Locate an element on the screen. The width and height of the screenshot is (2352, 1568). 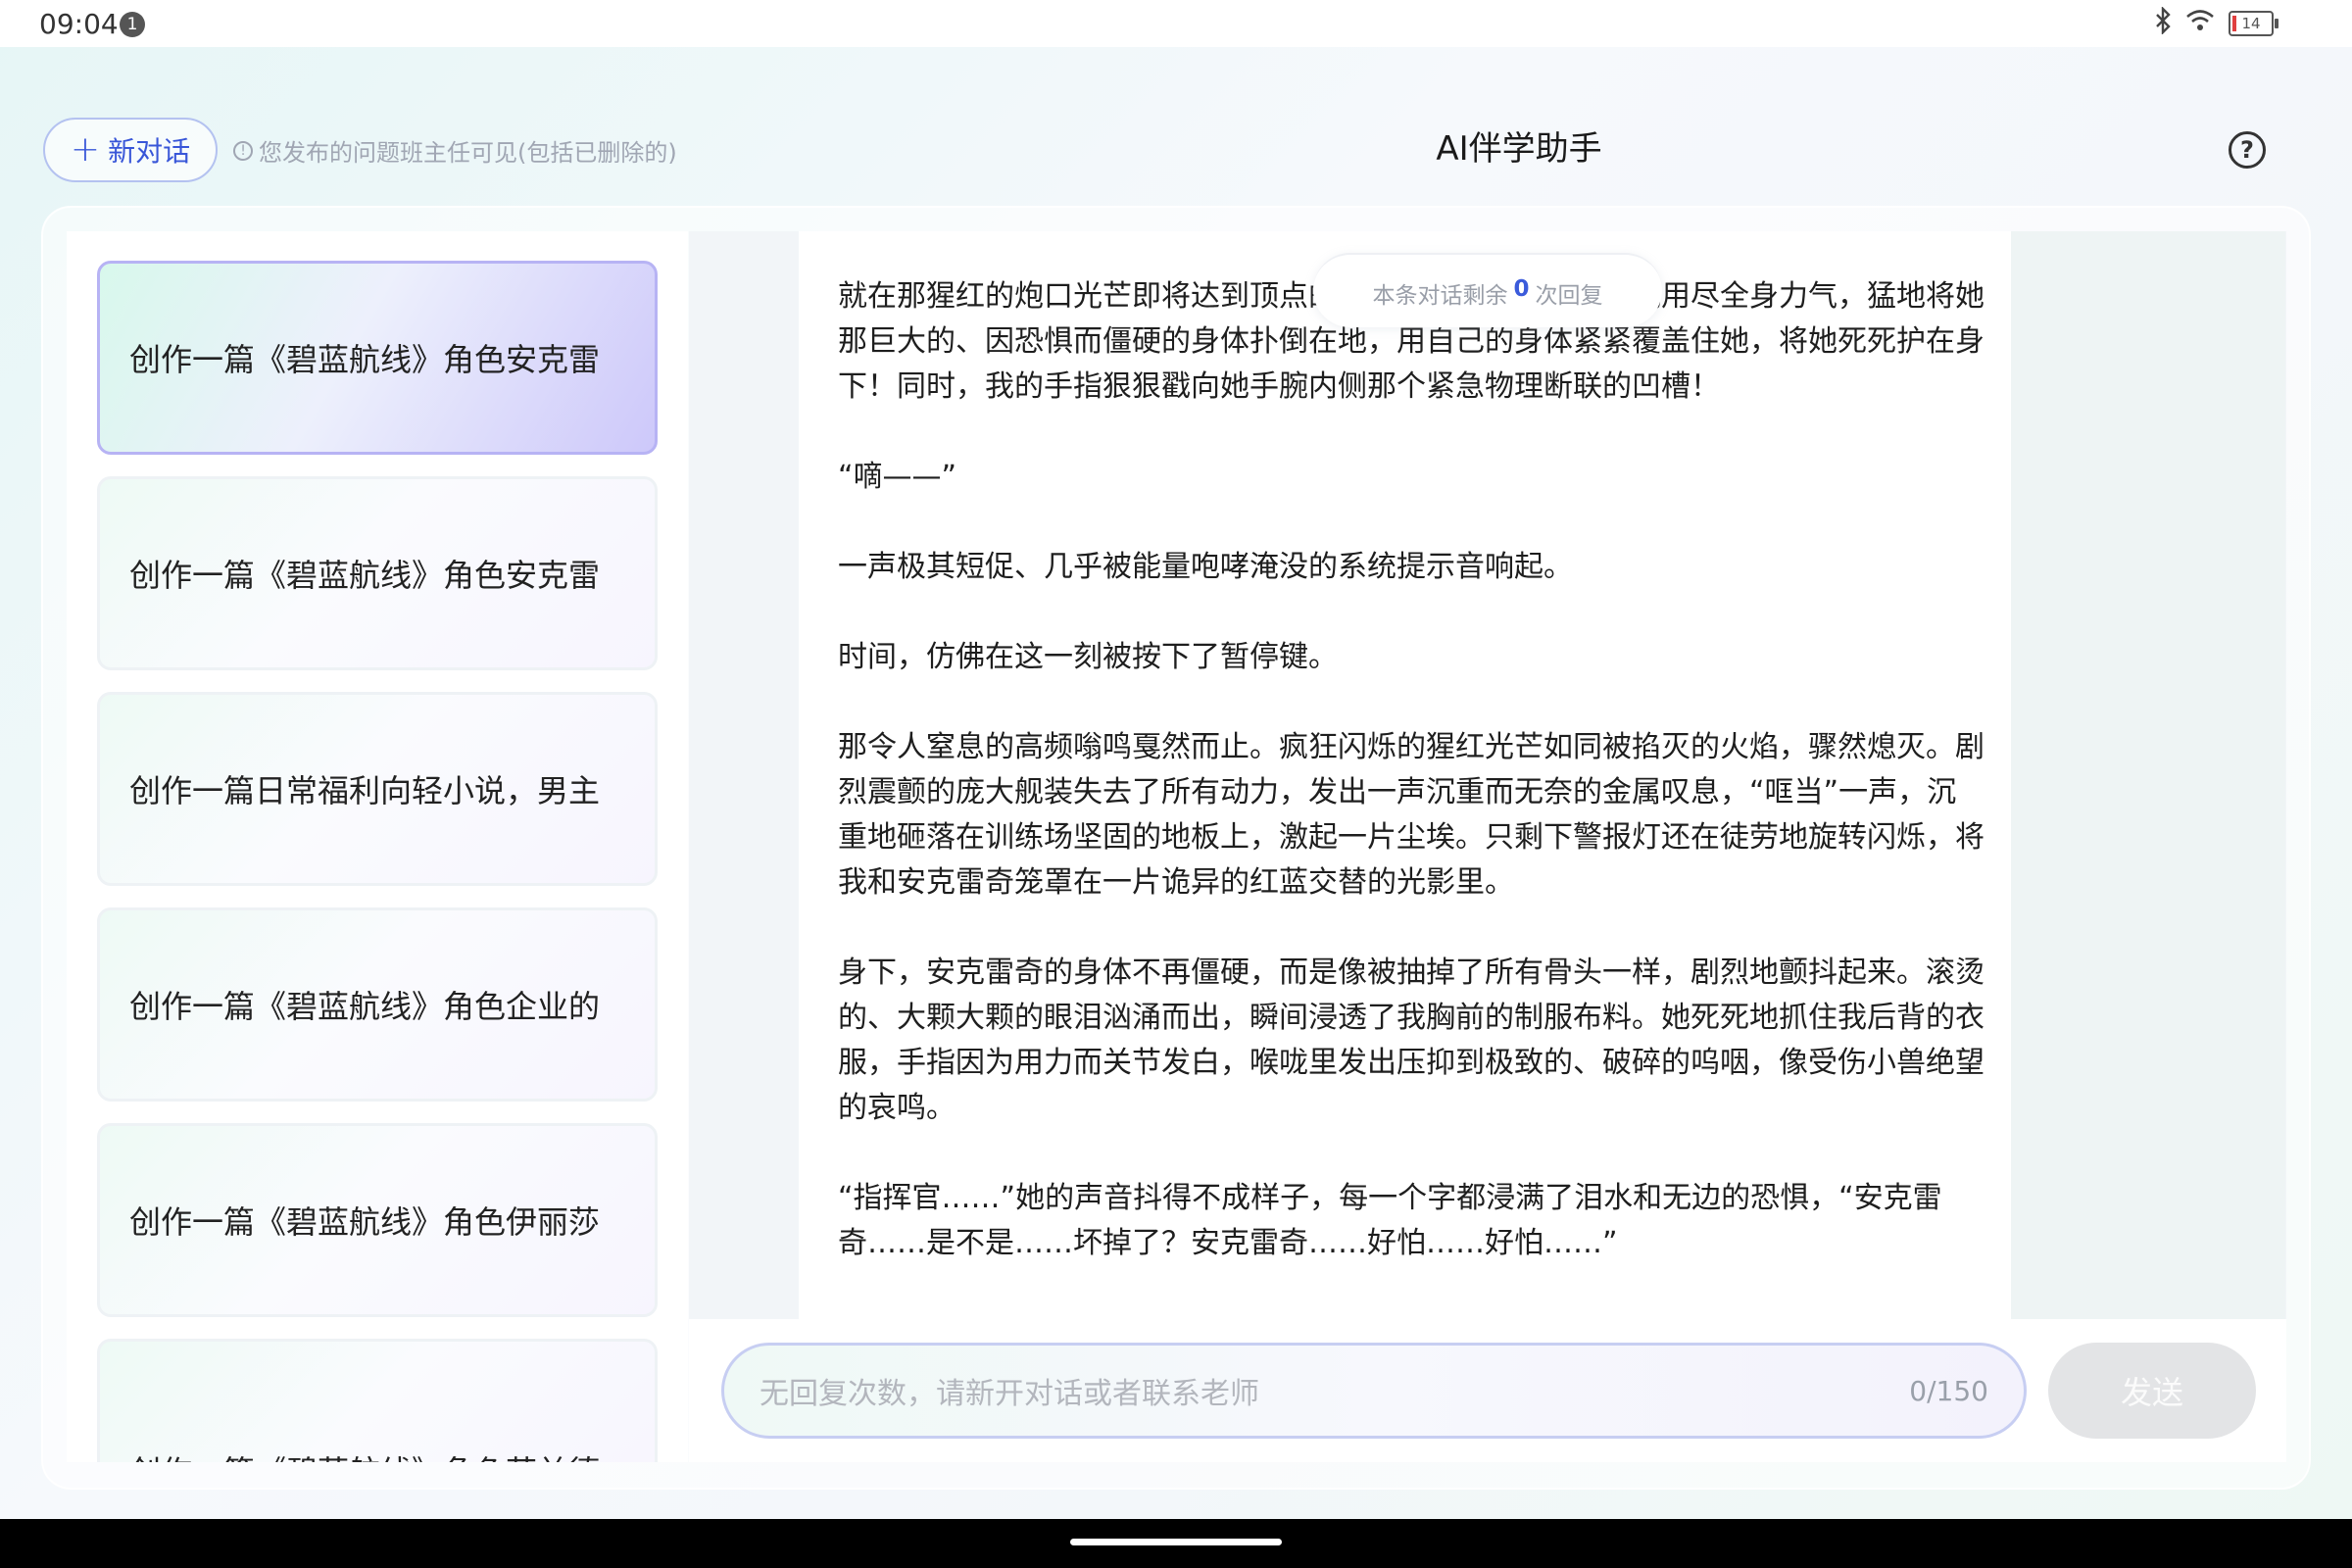
conversation-title: 创作一篇《碧蓝航线》角色芙兰德 is located at coordinates (364, 1454).